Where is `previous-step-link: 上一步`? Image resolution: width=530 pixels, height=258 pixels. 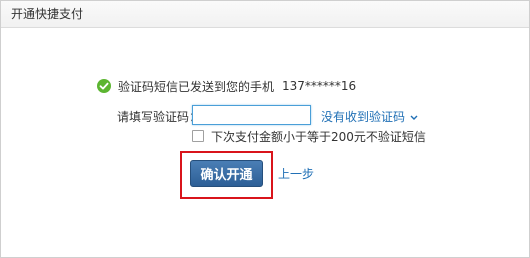
previous-step-link: 上一步 is located at coordinates (296, 174).